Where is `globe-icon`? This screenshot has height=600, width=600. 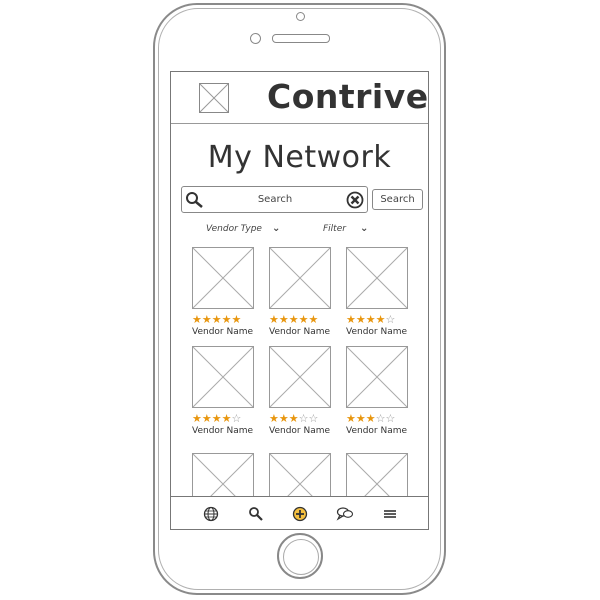 globe-icon is located at coordinates (211, 513).